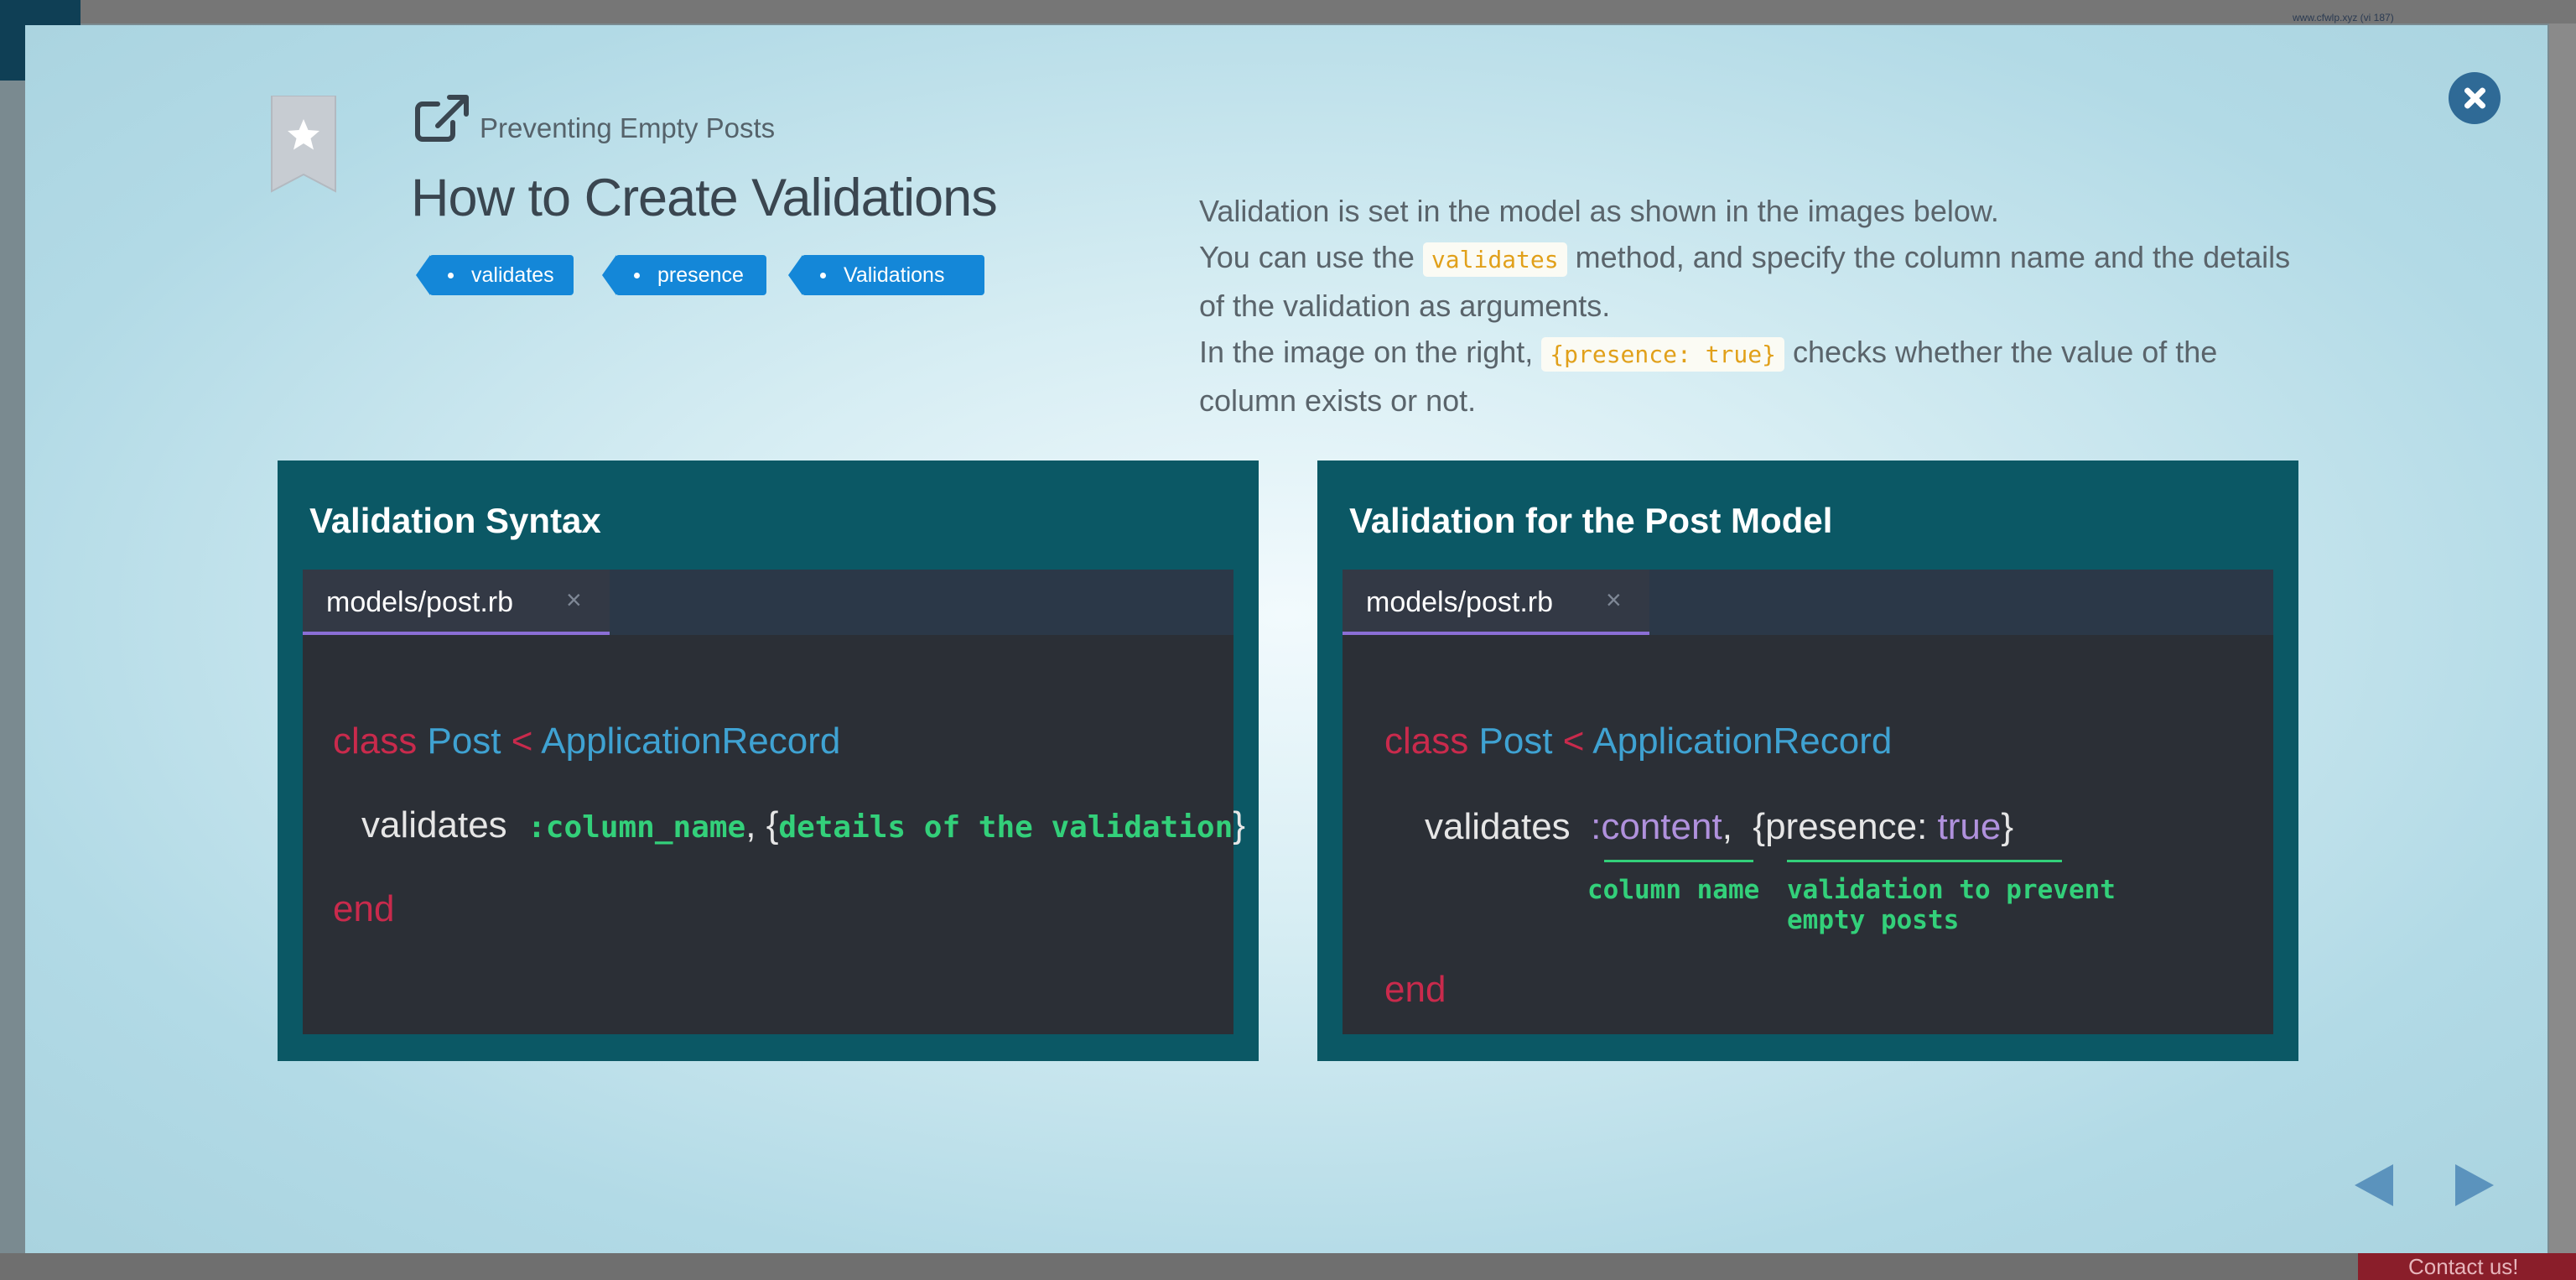 Image resolution: width=2576 pixels, height=1280 pixels. Describe the element at coordinates (1005, 827) in the screenshot. I see `code-arg-details: details of the validation` at that location.